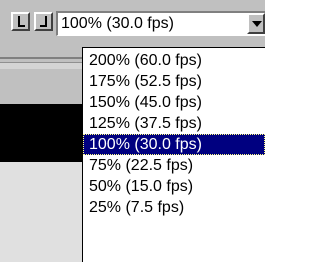 The image size is (320, 262). I want to click on step-left-button, so click(20, 21).